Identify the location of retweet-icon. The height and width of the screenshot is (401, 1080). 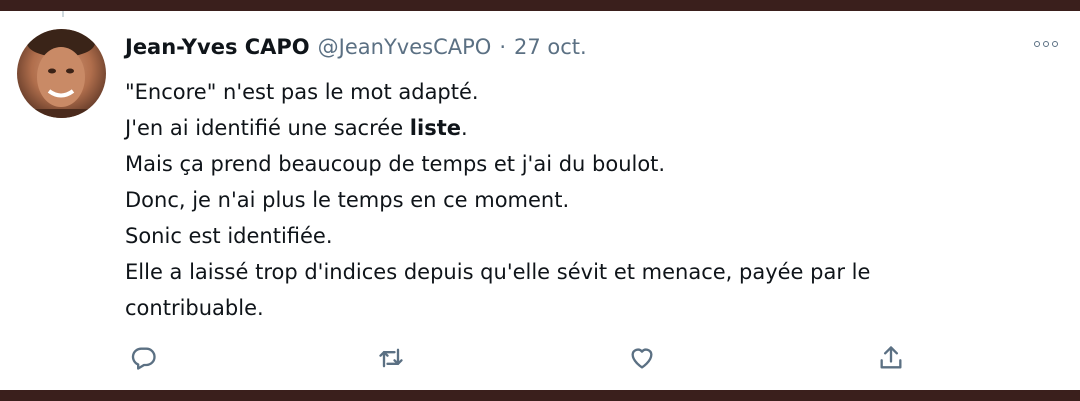
(391, 358).